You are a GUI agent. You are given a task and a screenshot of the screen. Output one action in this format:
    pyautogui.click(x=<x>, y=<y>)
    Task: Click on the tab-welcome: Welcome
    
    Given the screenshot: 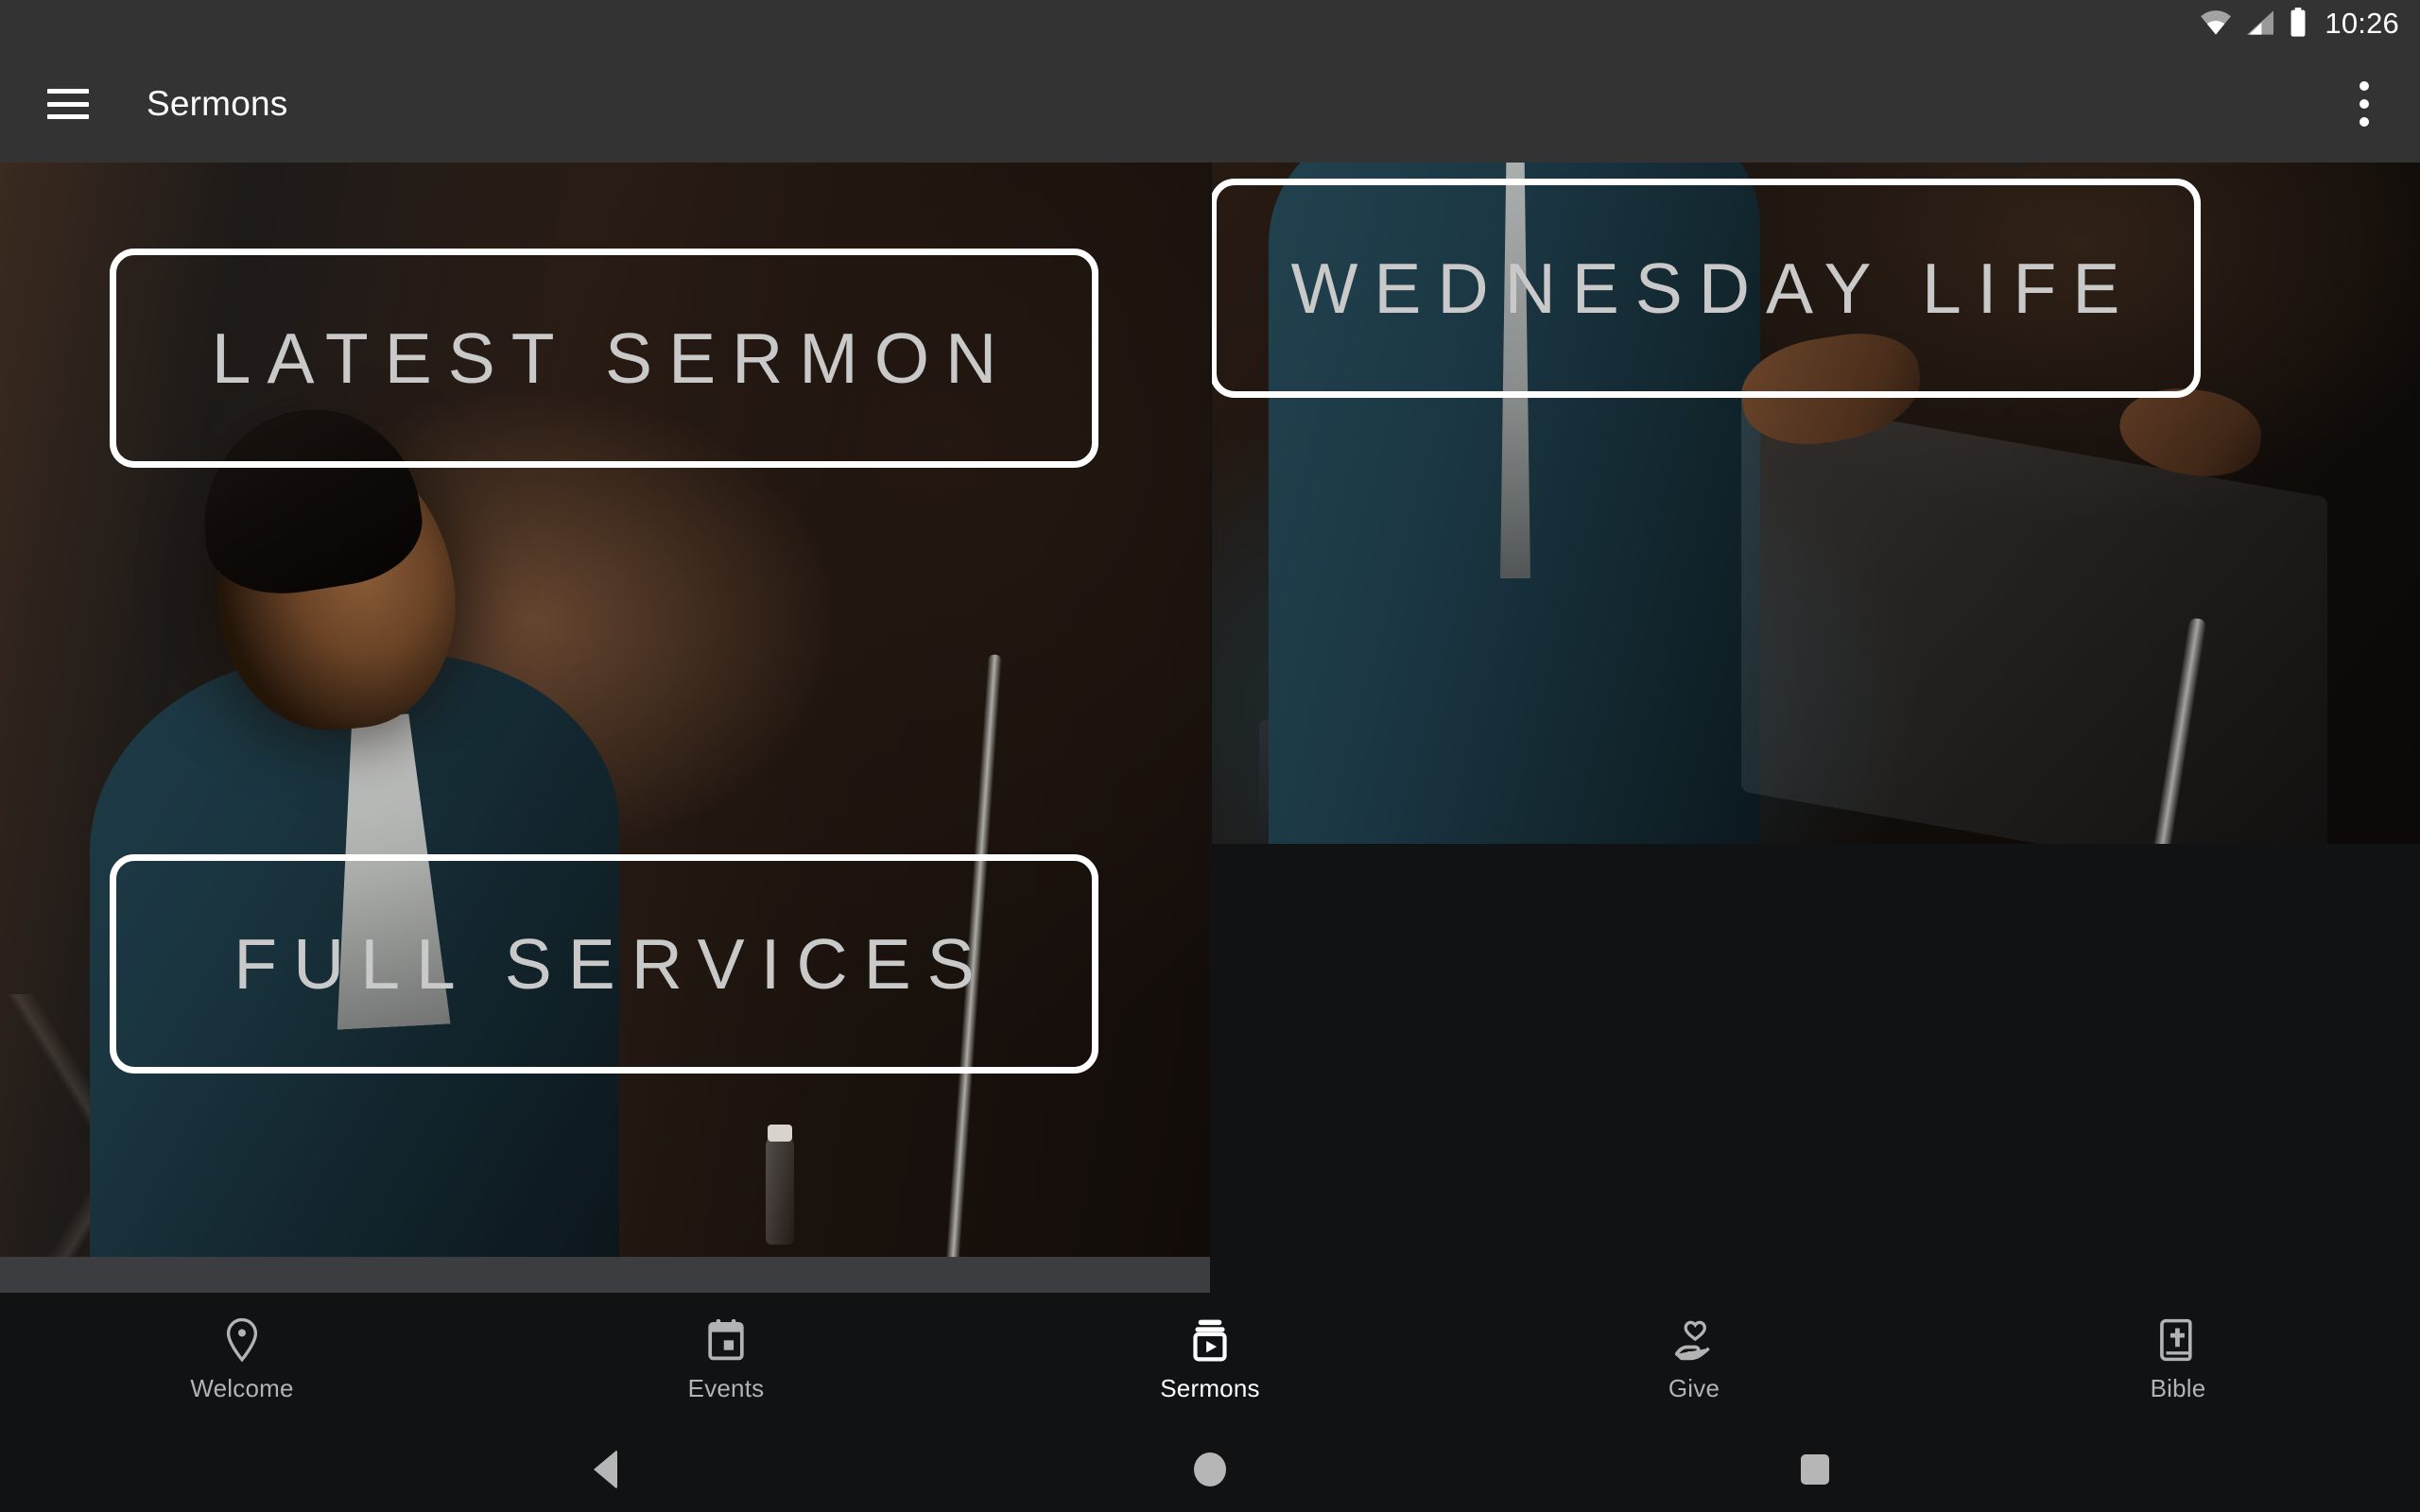 What is the action you would take?
    pyautogui.click(x=242, y=1360)
    